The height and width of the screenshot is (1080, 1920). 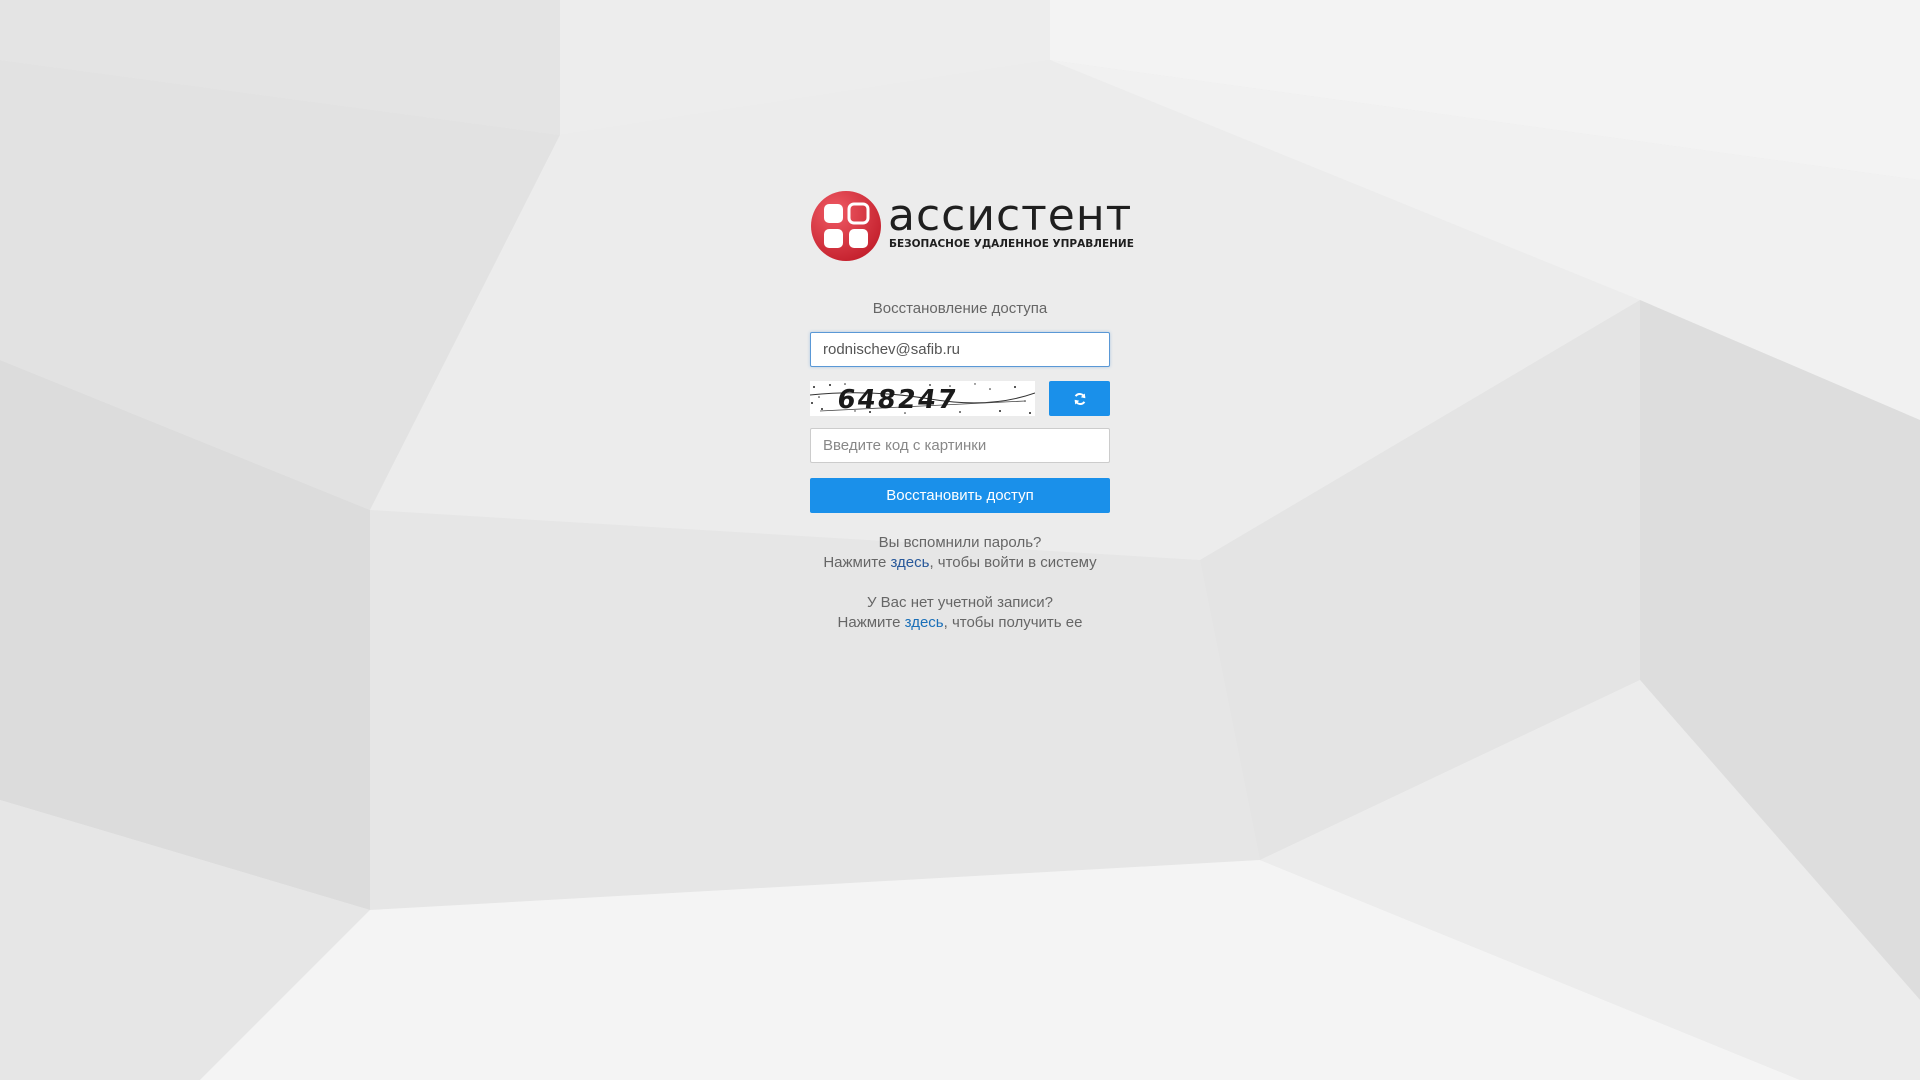 I want to click on refresh-captcha-button, so click(x=1079, y=398).